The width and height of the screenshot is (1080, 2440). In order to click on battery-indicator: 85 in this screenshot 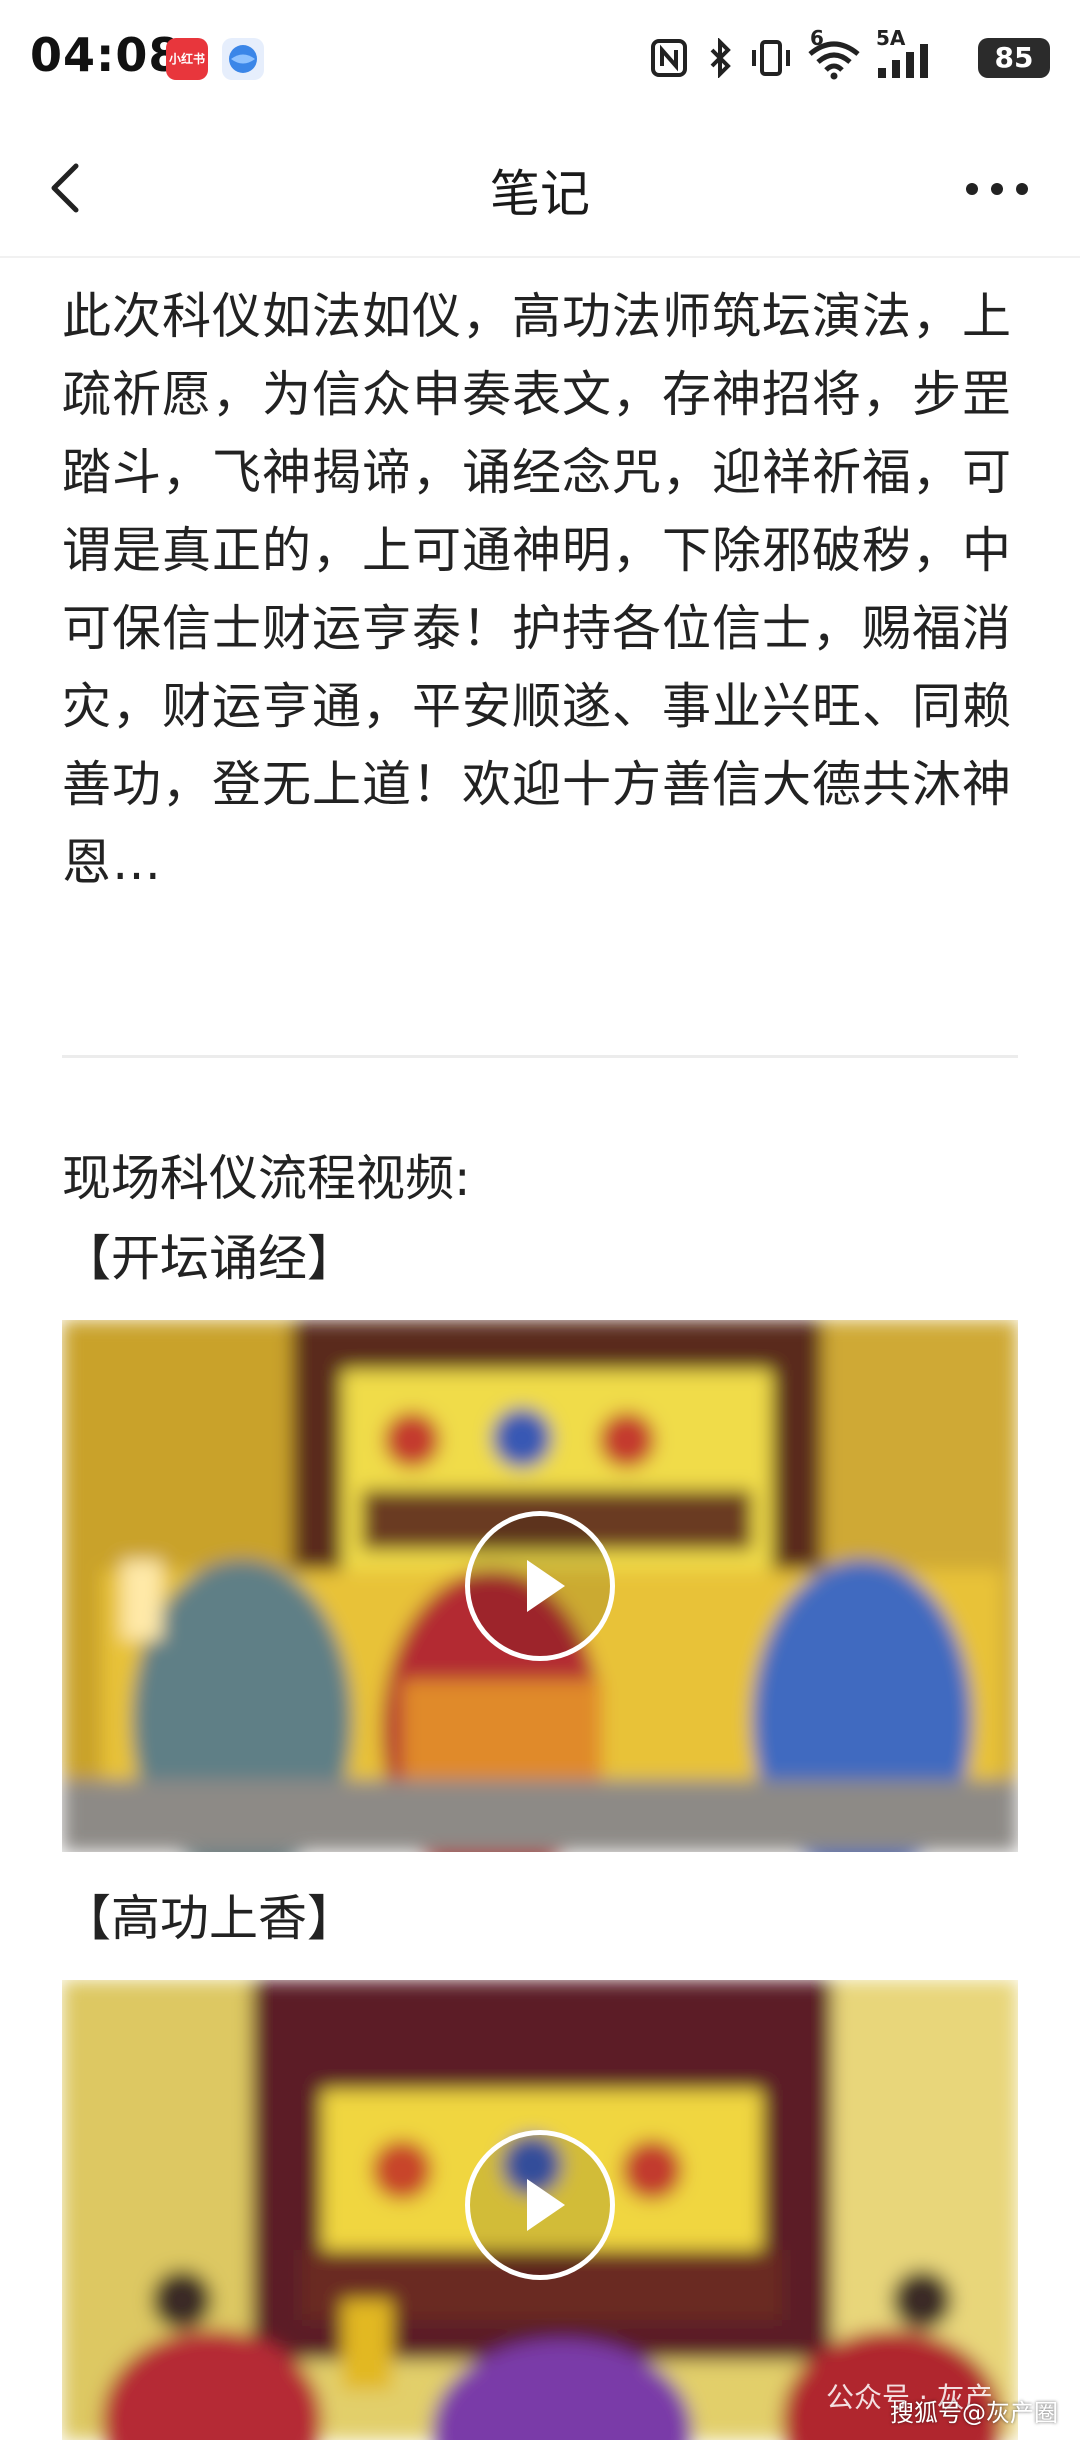, I will do `click(1014, 58)`.